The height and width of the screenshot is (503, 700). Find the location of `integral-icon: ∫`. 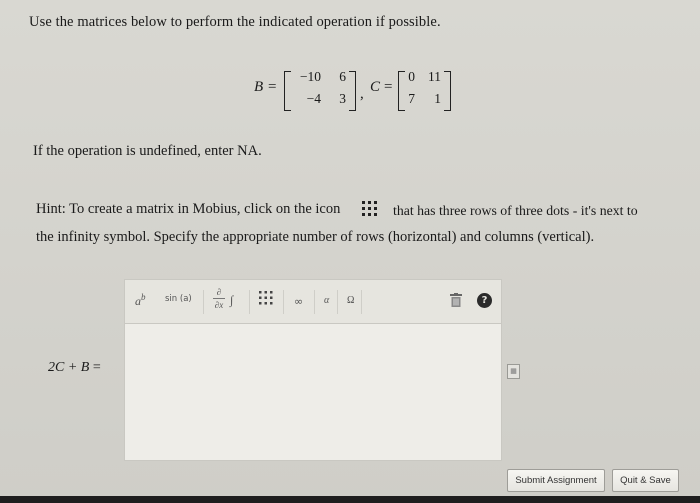

integral-icon: ∫ is located at coordinates (231, 300).